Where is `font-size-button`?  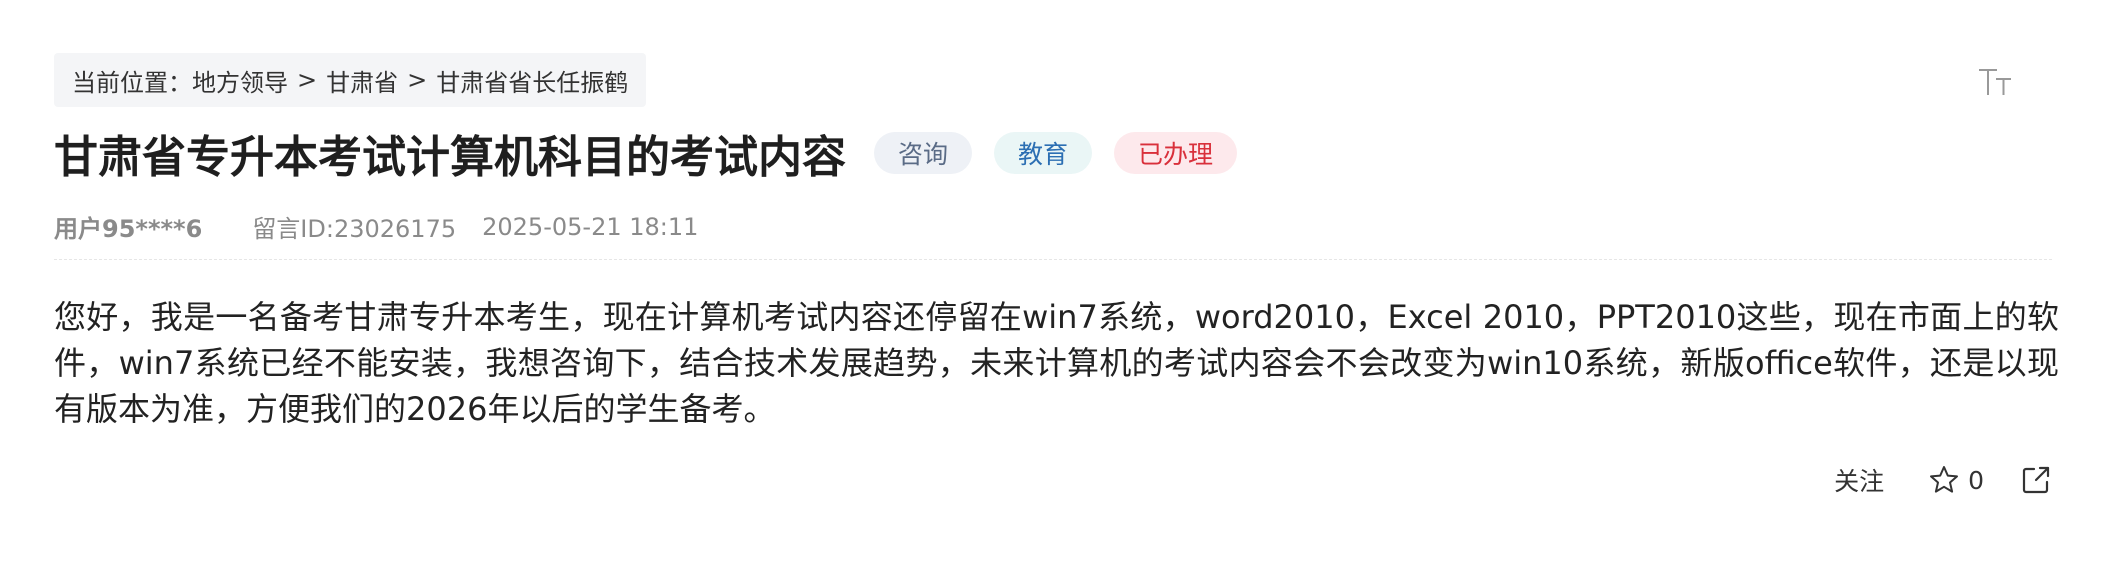
font-size-button is located at coordinates (1995, 82).